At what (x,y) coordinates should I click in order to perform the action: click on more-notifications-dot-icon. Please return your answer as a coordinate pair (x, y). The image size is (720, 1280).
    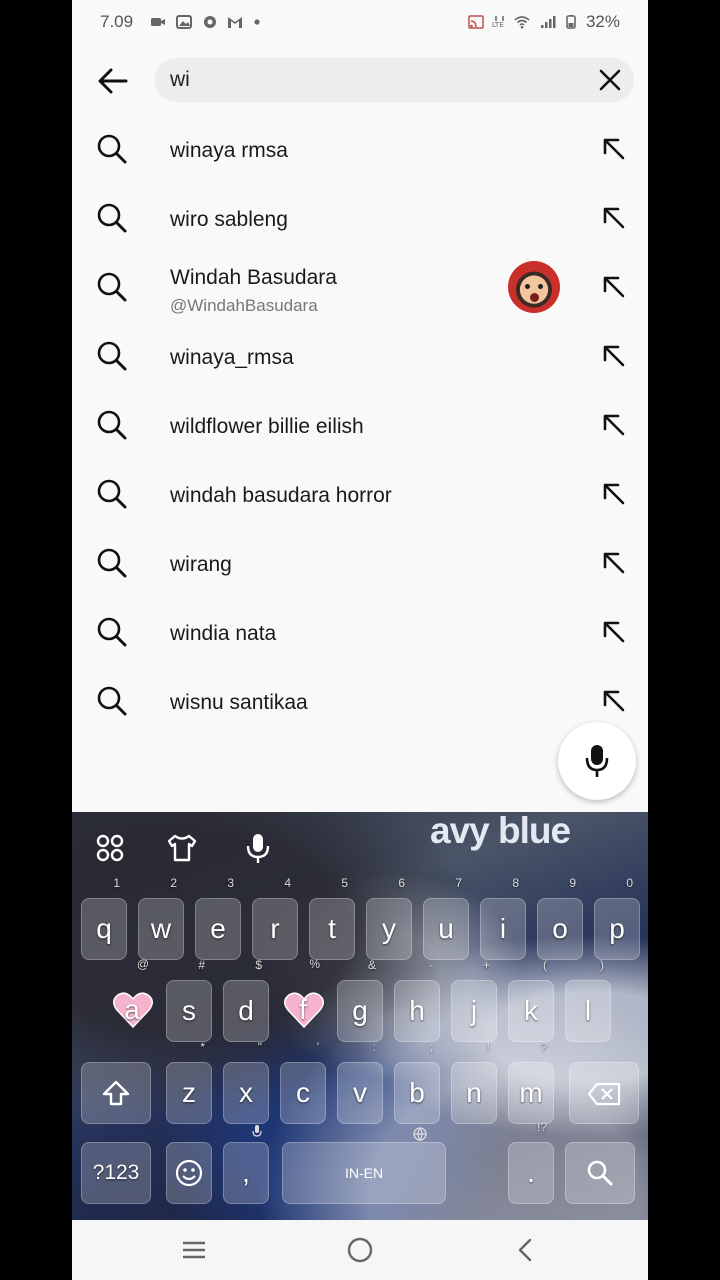
    Looking at the image, I should click on (257, 22).